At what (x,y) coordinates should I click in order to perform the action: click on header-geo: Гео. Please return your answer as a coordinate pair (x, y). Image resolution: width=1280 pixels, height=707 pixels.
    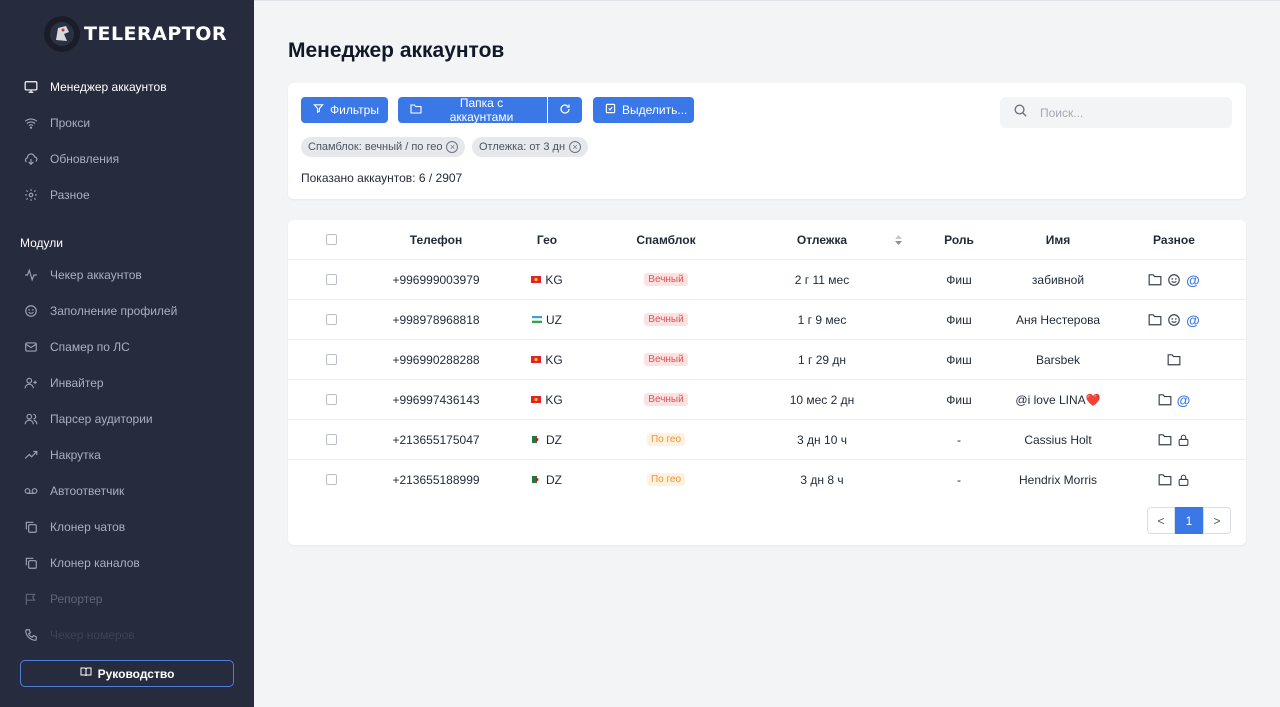
    Looking at the image, I should click on (547, 239).